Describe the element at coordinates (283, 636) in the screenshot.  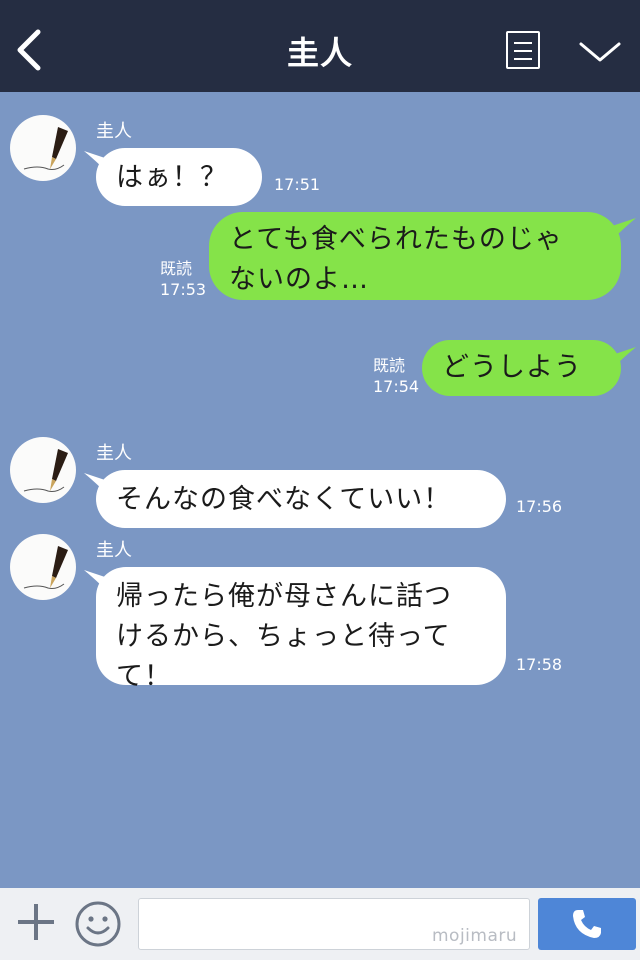
I see `message-line: けるから、ちょっと待って` at that location.